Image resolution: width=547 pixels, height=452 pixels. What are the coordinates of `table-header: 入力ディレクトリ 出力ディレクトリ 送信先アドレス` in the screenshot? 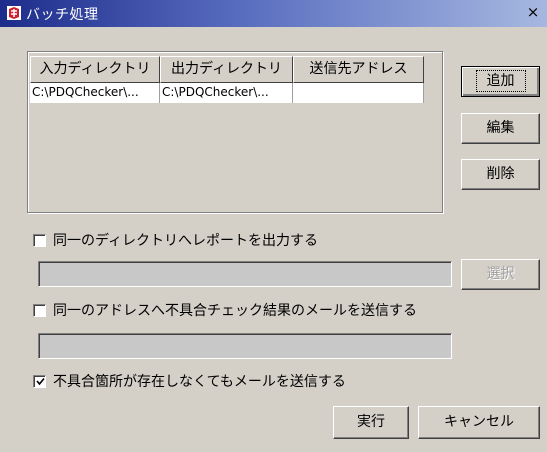 It's located at (230, 69).